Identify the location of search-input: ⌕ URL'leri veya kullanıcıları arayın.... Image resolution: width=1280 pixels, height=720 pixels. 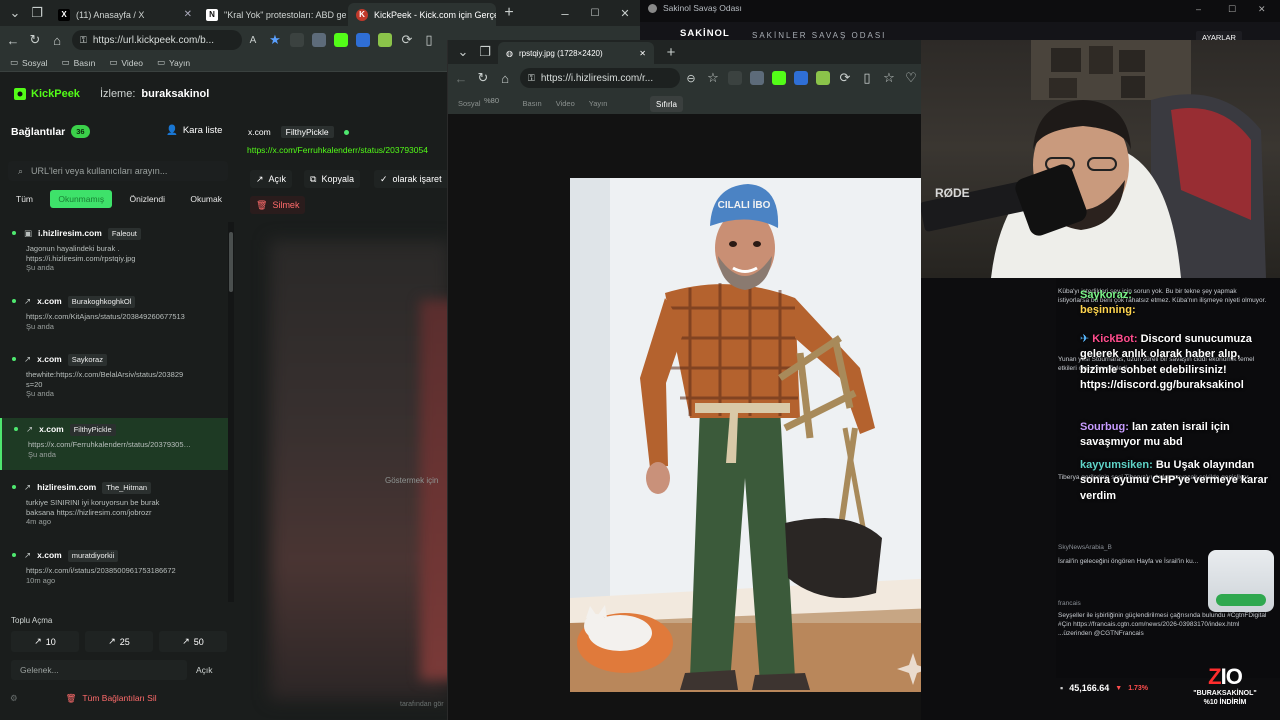
(118, 171).